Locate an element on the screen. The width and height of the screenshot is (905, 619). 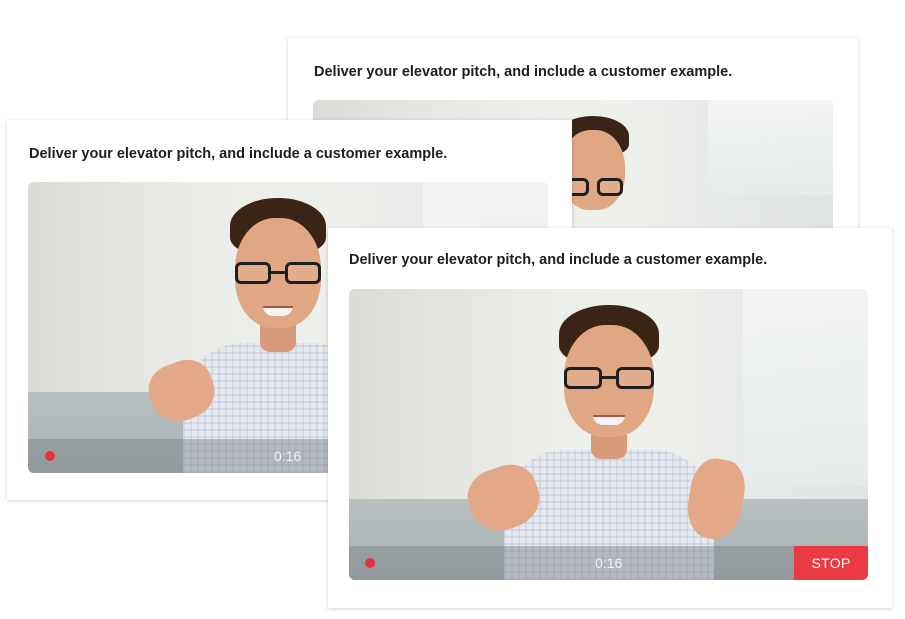
recording-controls: 0:16 STOP is located at coordinates (608, 563).